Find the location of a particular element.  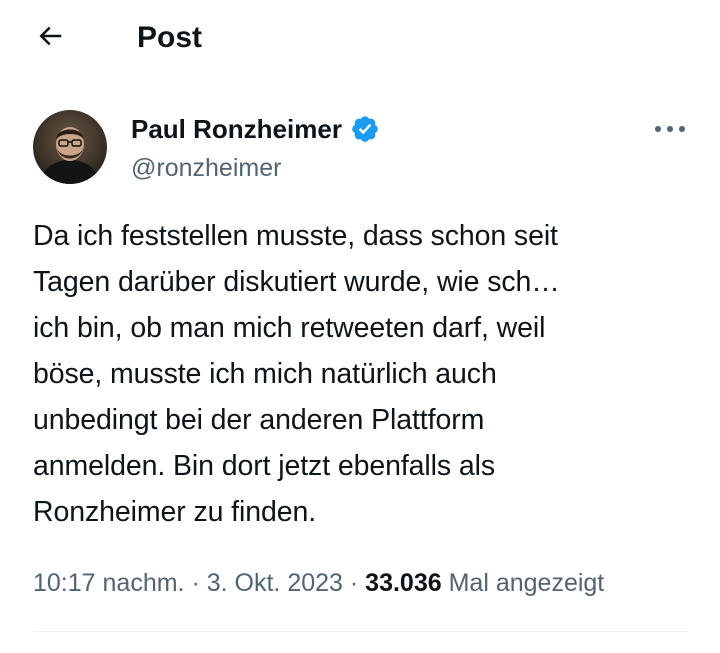

author-name: Paul Ronzheimer is located at coordinates (255, 129).